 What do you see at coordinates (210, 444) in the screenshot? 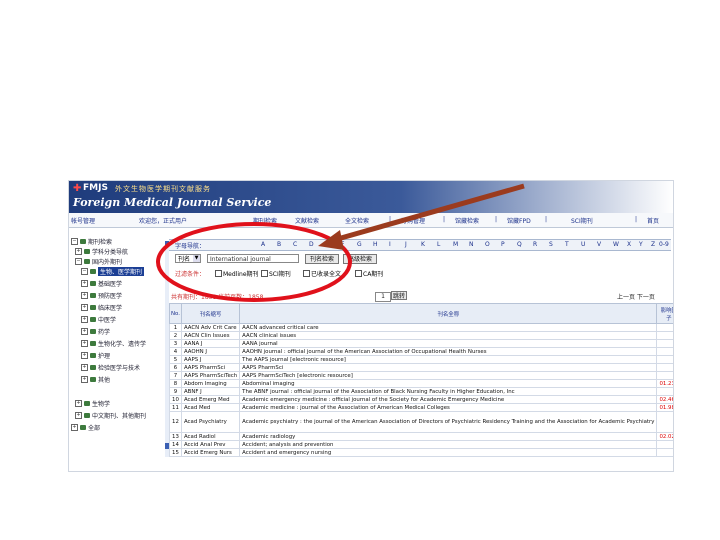
I see `journal-abbr-link: Accid Anal Prev` at bounding box center [210, 444].